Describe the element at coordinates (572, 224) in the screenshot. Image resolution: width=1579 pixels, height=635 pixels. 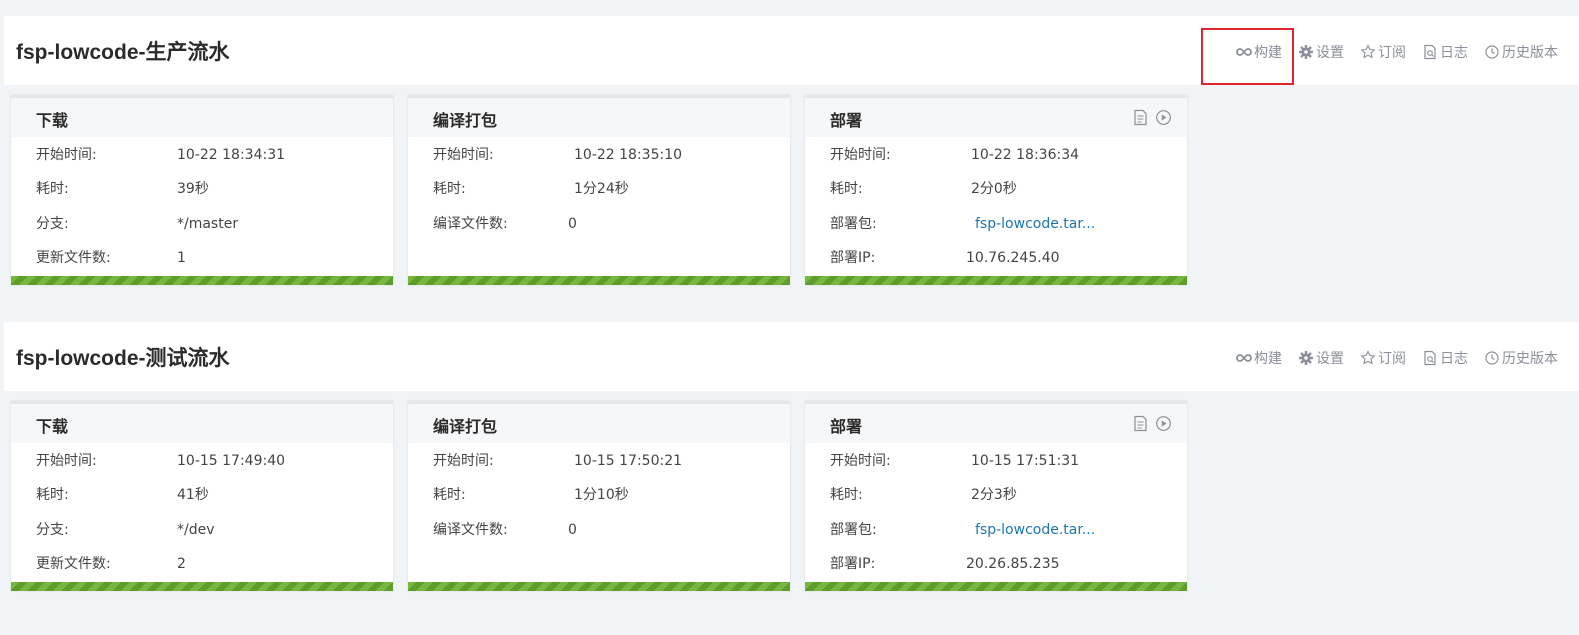
I see `compiled-files-value: 0` at that location.